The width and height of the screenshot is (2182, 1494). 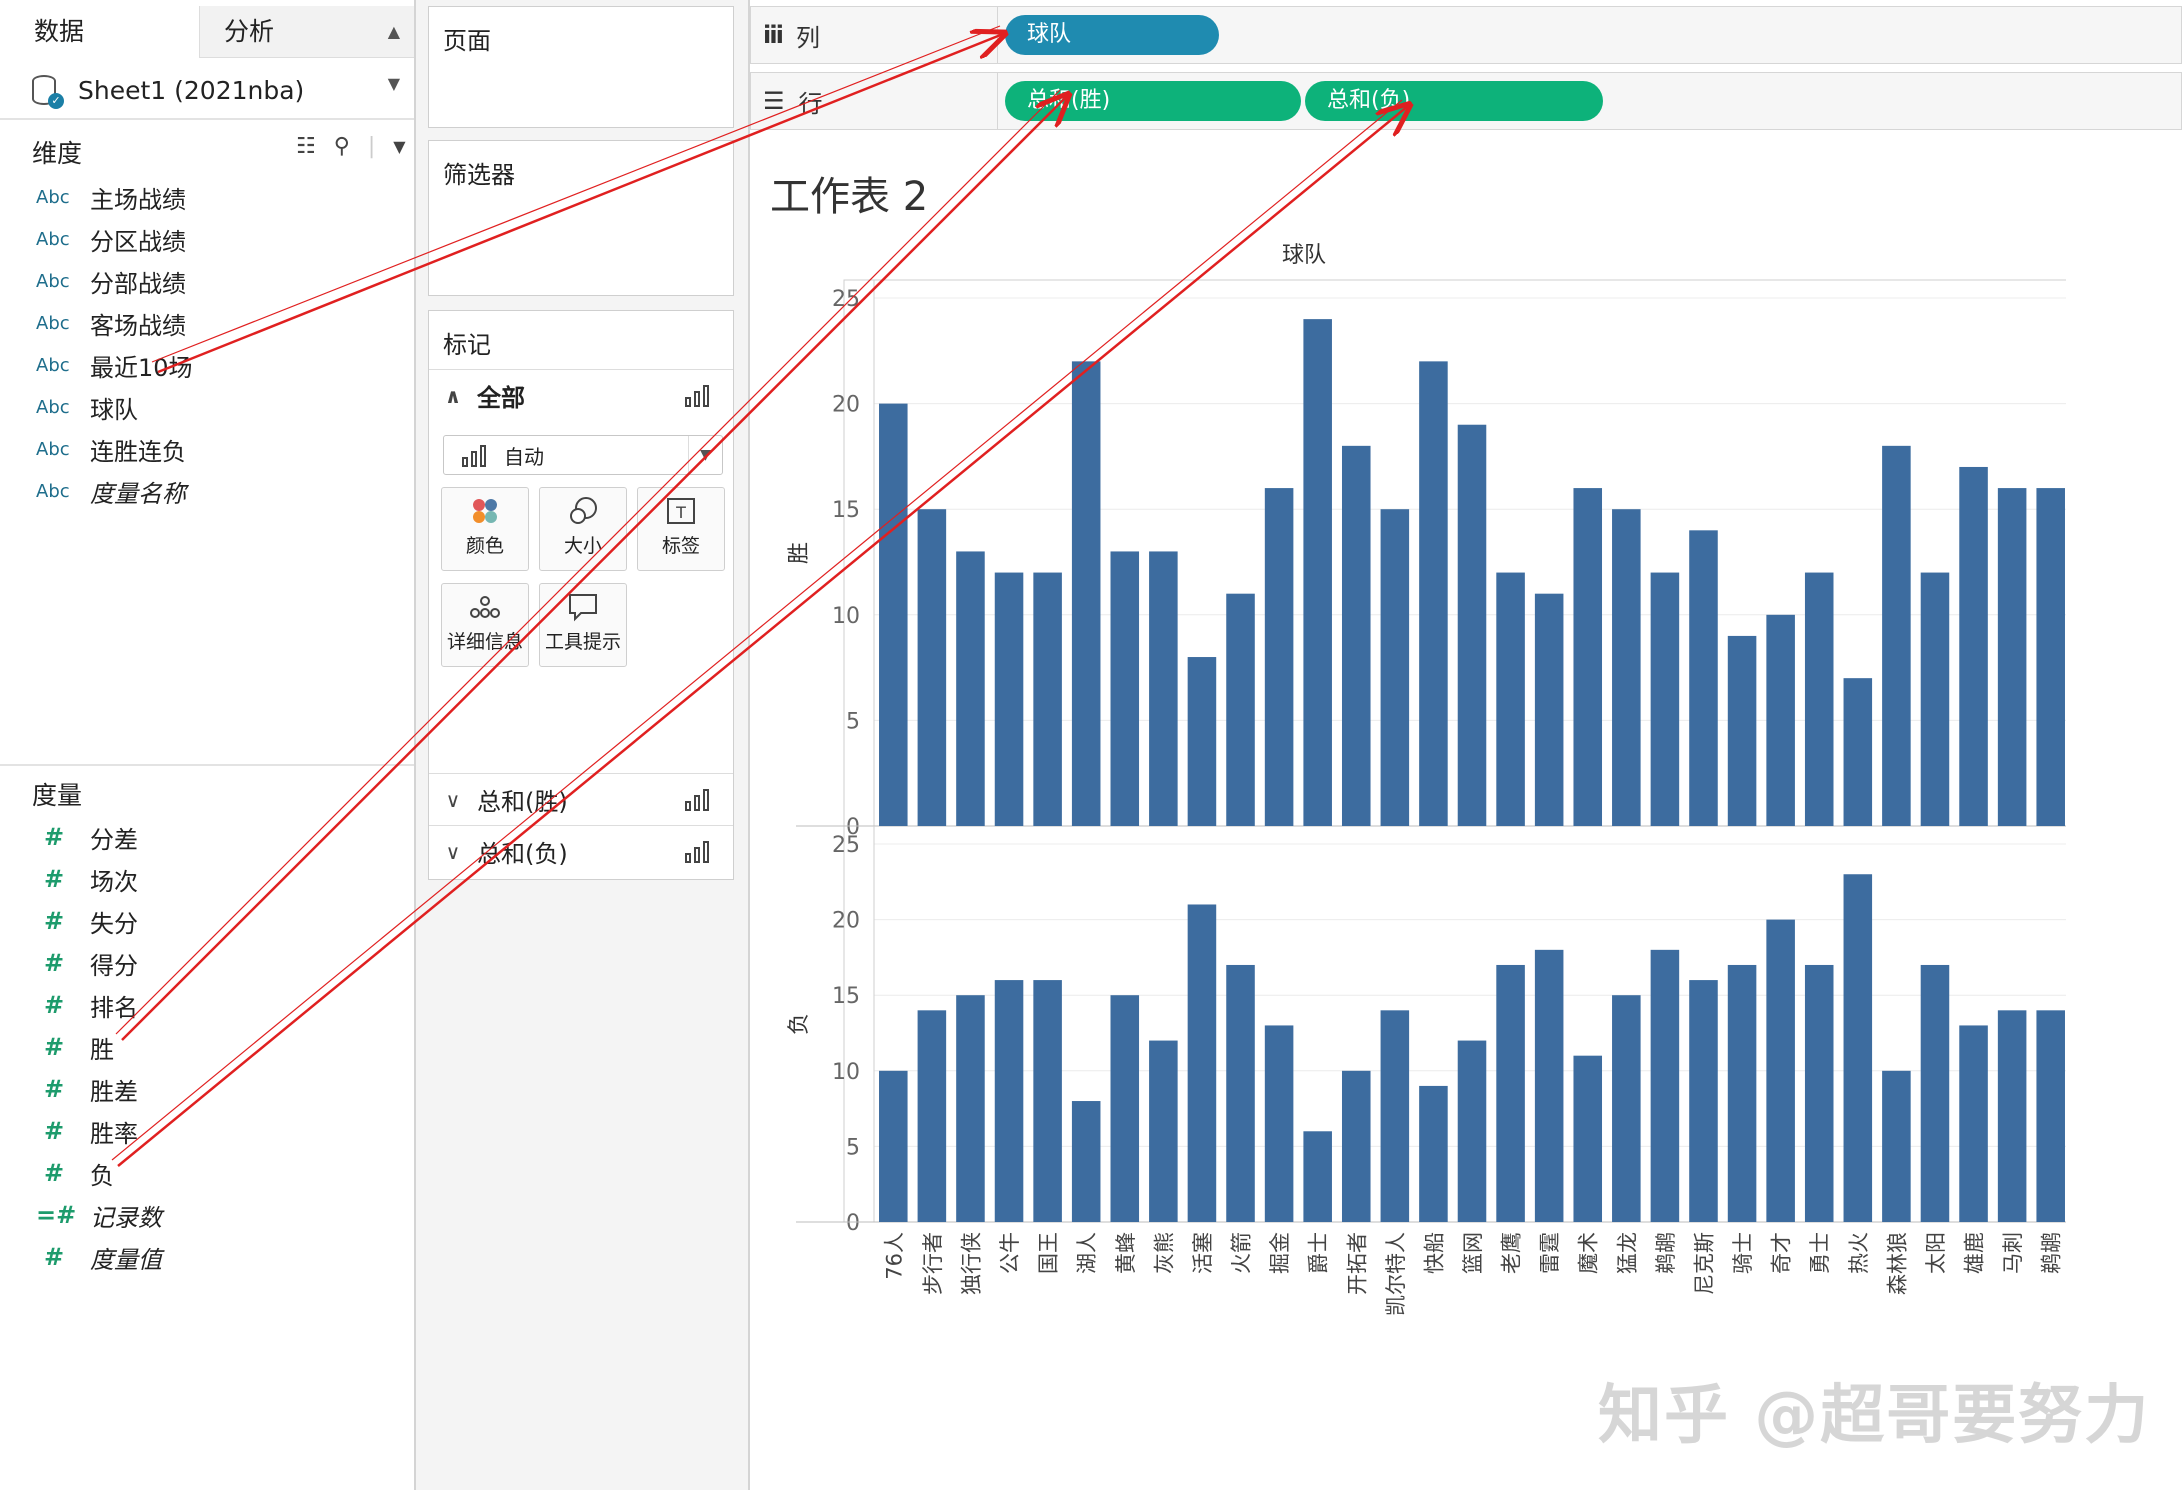 I want to click on tab-analysis: 分析 ▲ ▼, so click(x=307, y=49).